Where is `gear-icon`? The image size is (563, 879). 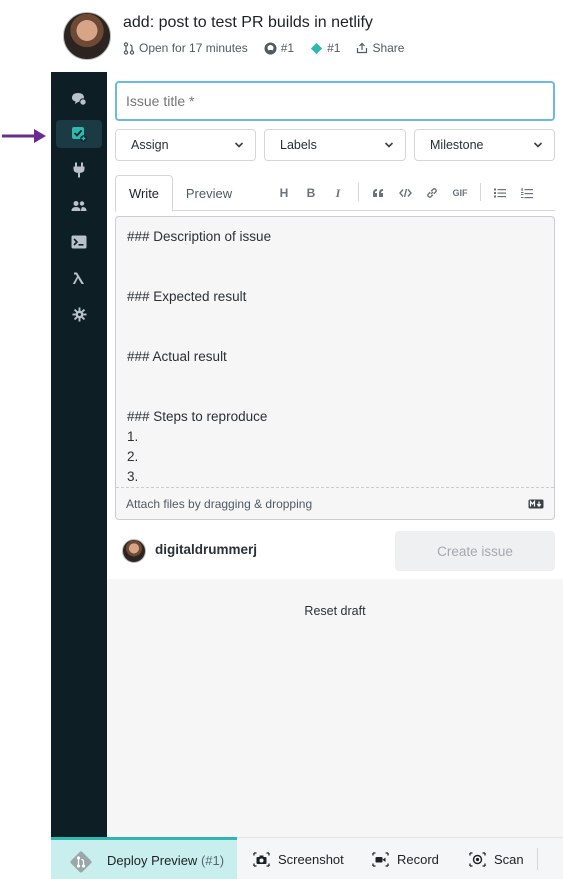
gear-icon is located at coordinates (79, 314).